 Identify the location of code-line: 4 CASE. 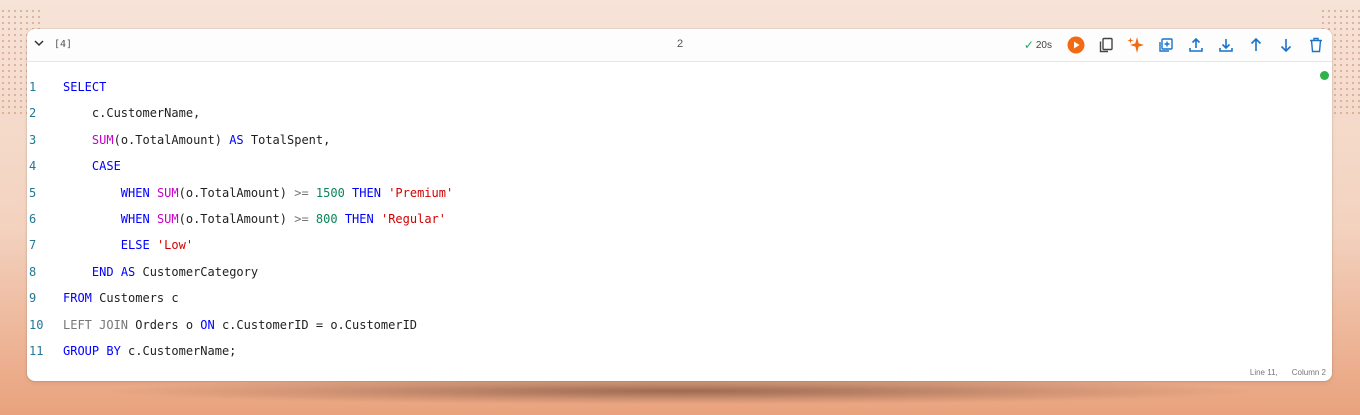
(679, 166).